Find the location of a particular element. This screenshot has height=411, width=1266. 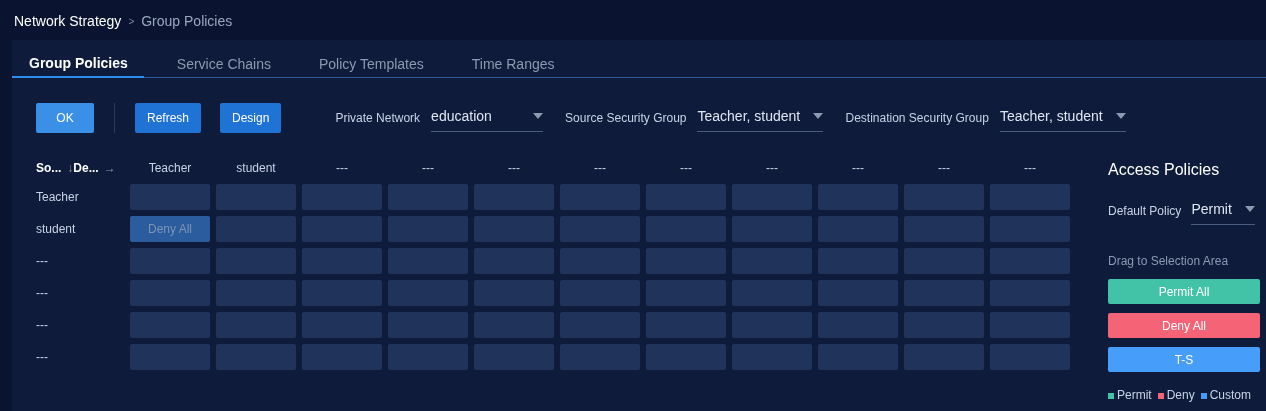

arrow-icon: ↓ is located at coordinates (70, 168).